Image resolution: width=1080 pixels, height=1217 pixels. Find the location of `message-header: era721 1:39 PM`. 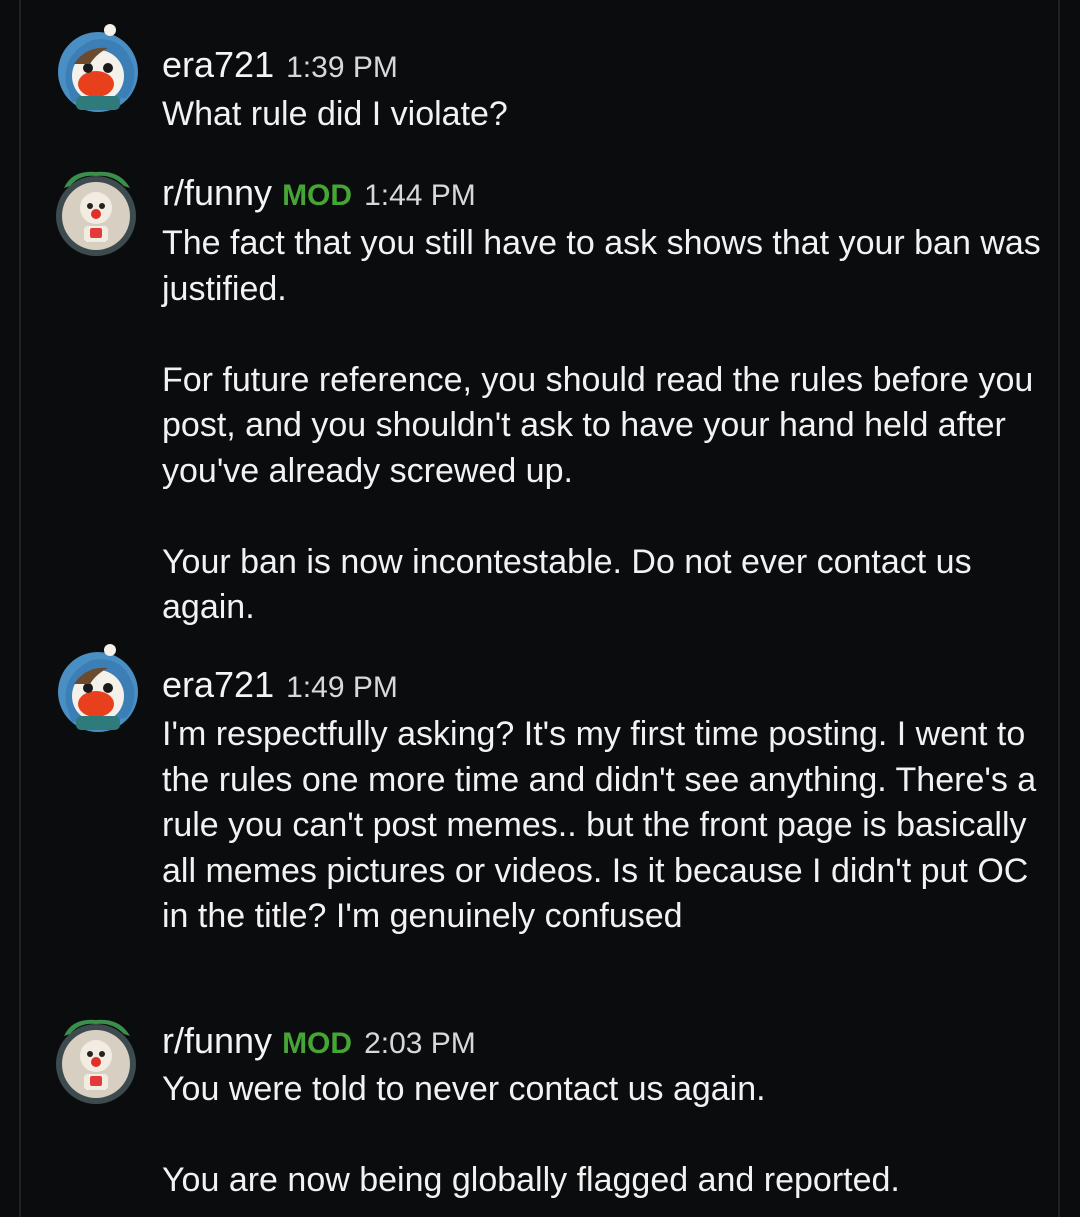

message-header: era721 1:39 PM is located at coordinates (280, 65).